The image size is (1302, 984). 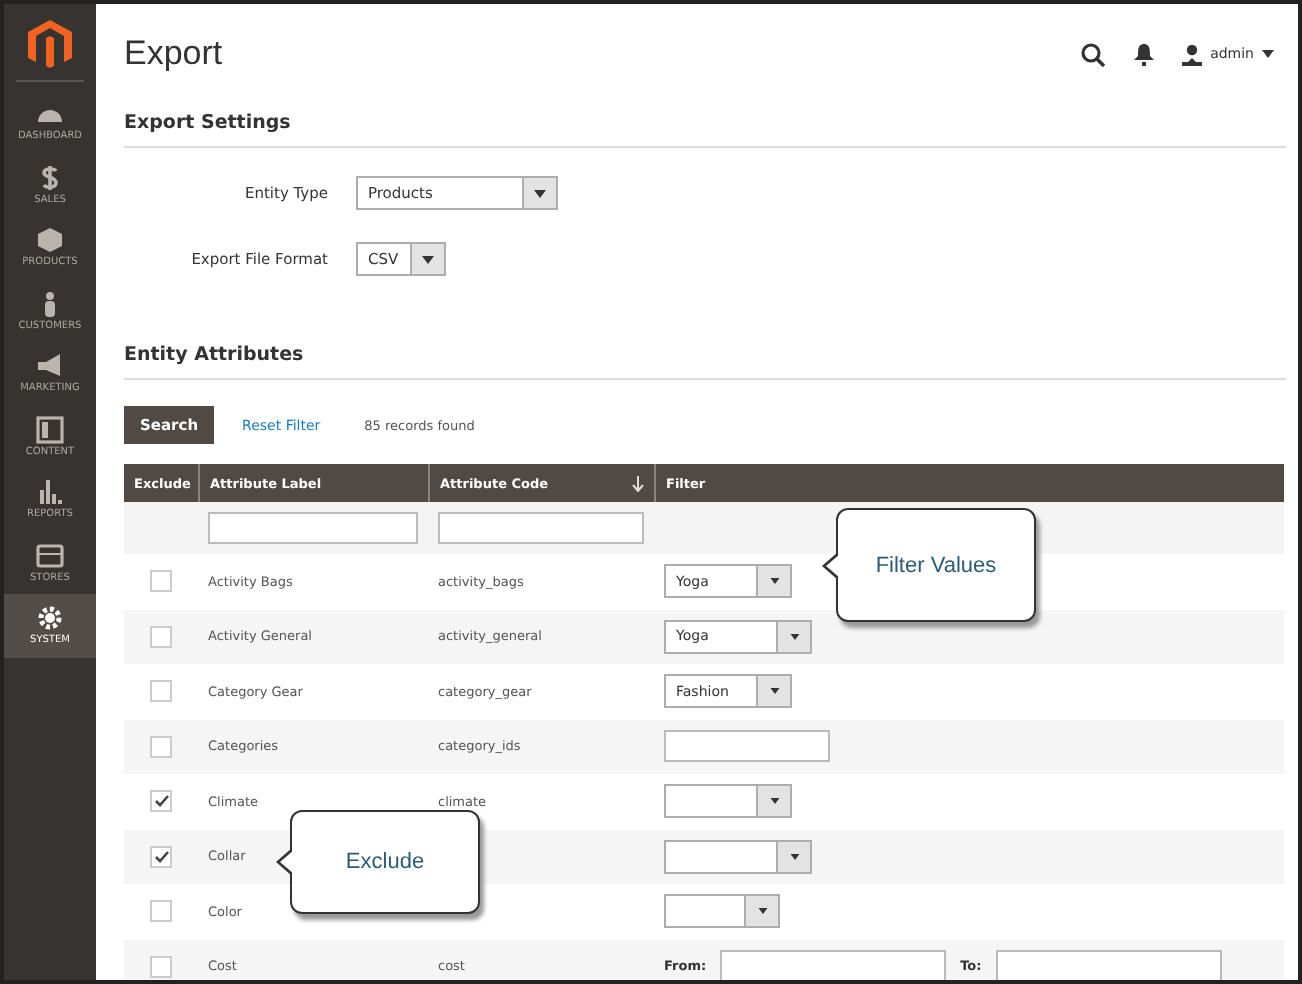 What do you see at coordinates (50, 44) in the screenshot?
I see `logo-icon` at bounding box center [50, 44].